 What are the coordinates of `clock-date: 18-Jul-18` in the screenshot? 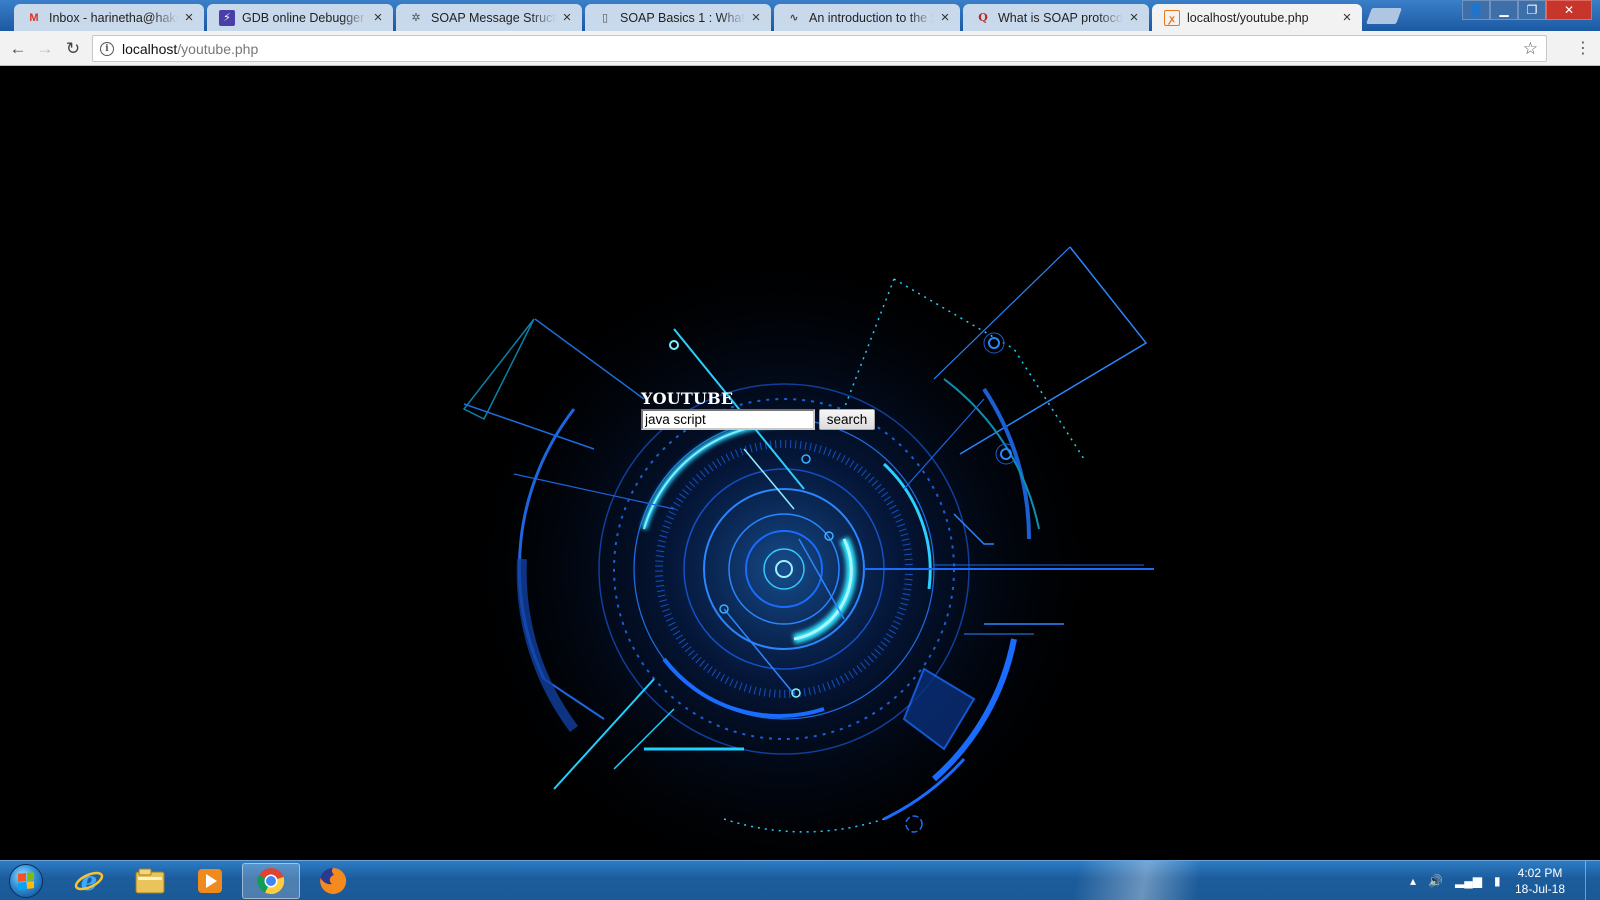 It's located at (1540, 889).